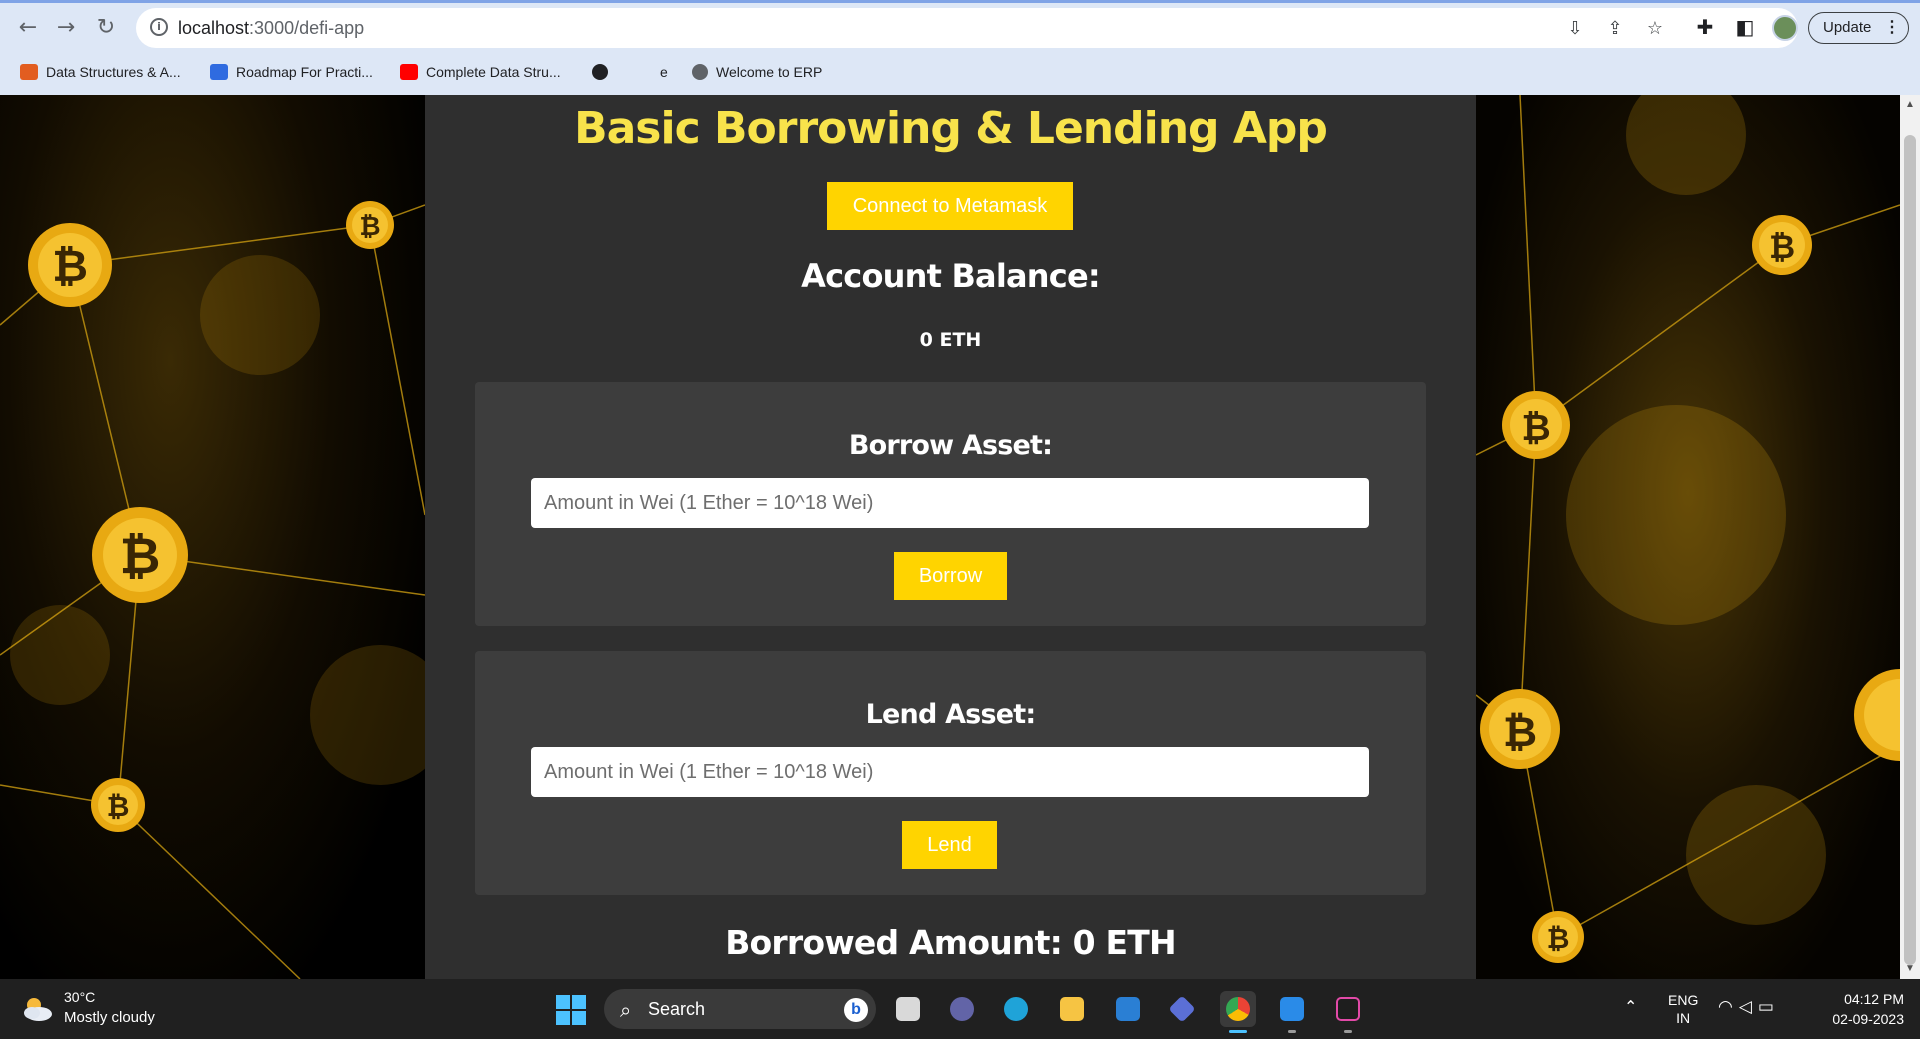 This screenshot has width=1920, height=1039. I want to click on search-label: Search, so click(677, 1009).